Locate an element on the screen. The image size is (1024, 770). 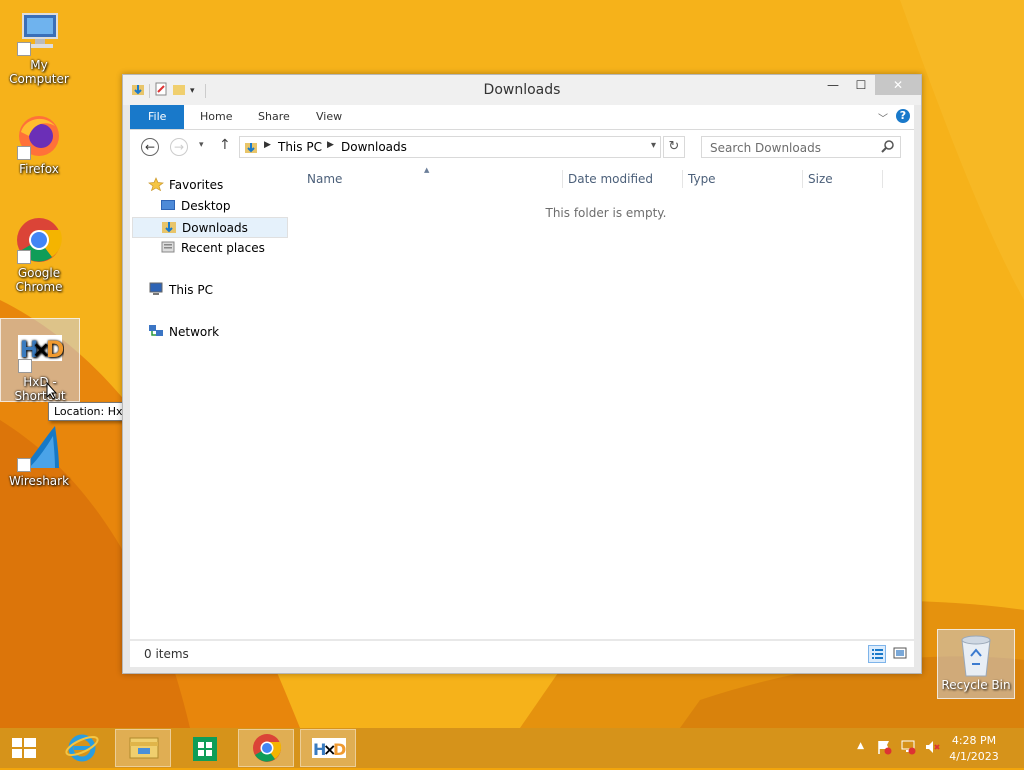
breadcrumb-this-pc: This PC is located at coordinates (300, 147).